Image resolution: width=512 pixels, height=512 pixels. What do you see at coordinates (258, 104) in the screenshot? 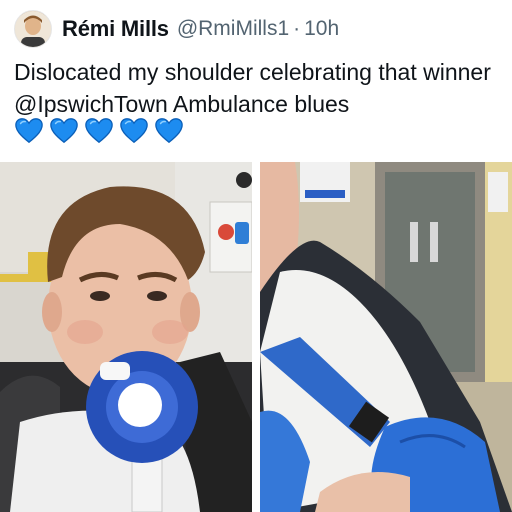
I see `tweet-text-part2: Ambulance blues` at bounding box center [258, 104].